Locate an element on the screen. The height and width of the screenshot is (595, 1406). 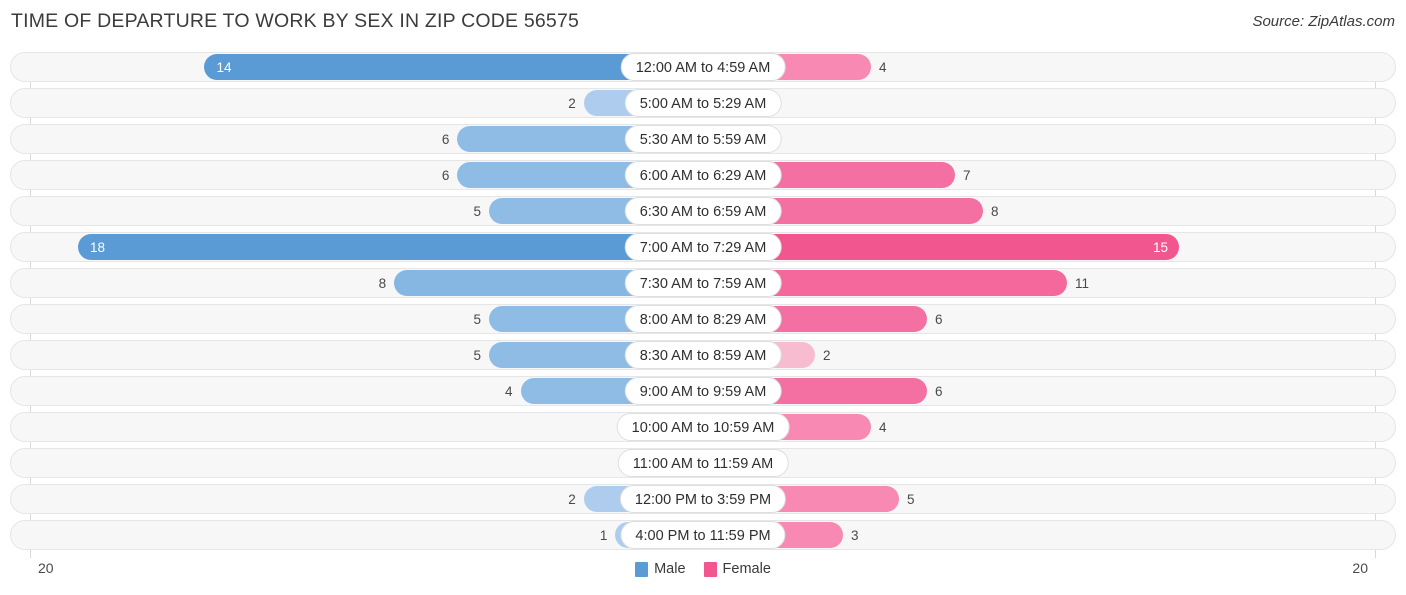
female-value-label: 11 is located at coordinates (1082, 283).